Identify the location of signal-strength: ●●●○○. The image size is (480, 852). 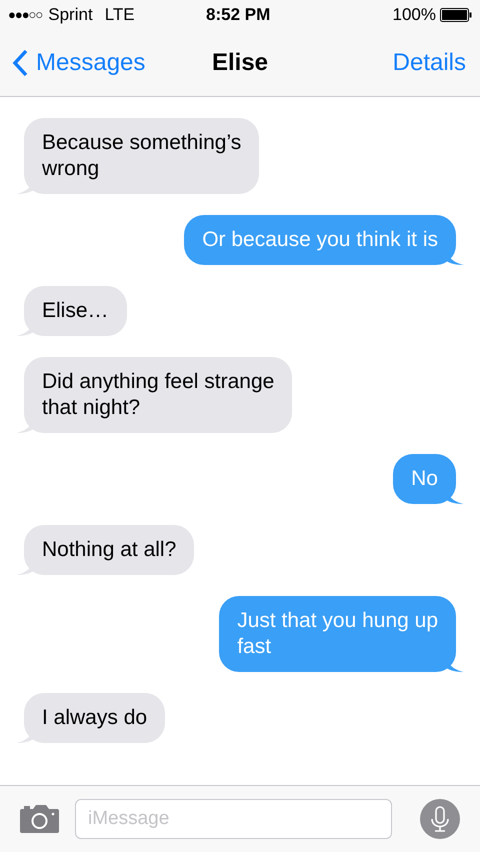
(25, 15).